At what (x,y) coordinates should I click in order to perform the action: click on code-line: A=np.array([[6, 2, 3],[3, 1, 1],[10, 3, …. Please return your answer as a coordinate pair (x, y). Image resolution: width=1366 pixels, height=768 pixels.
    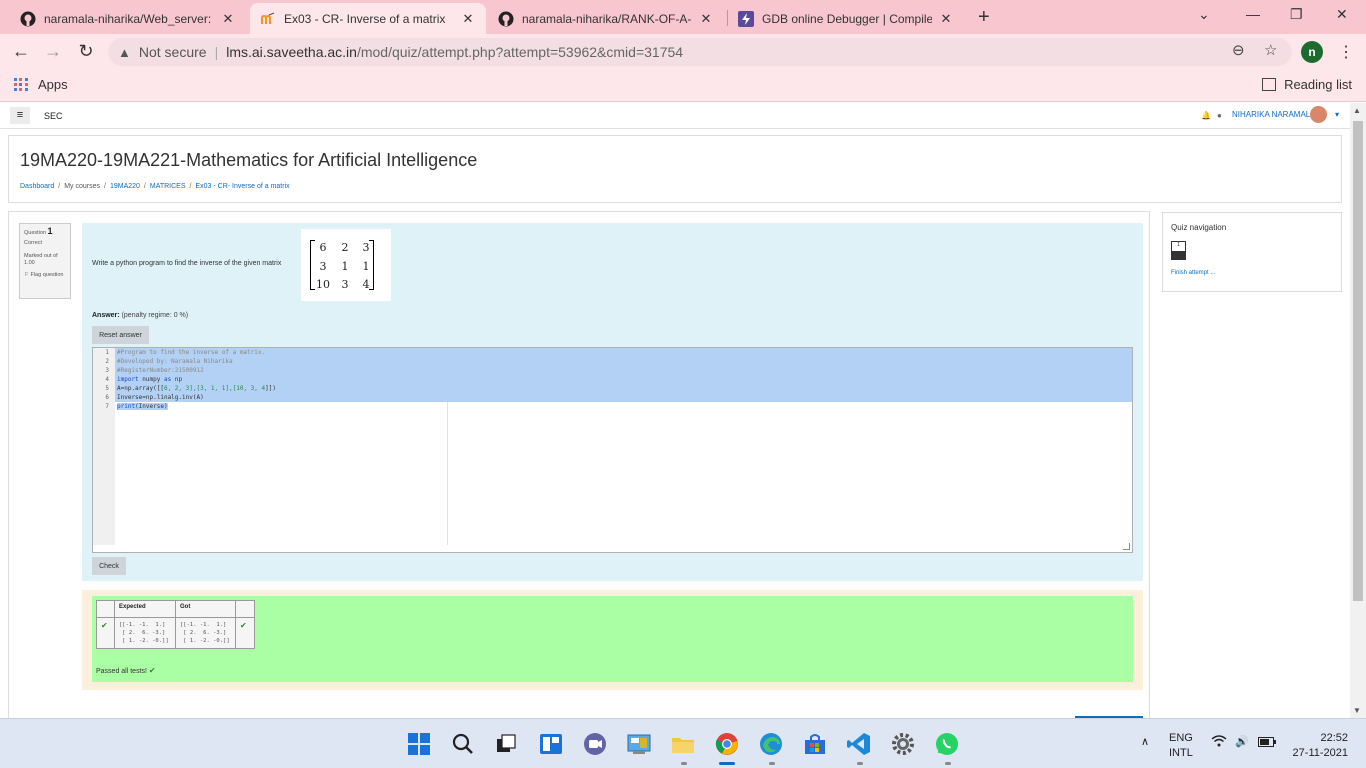
    Looking at the image, I should click on (196, 388).